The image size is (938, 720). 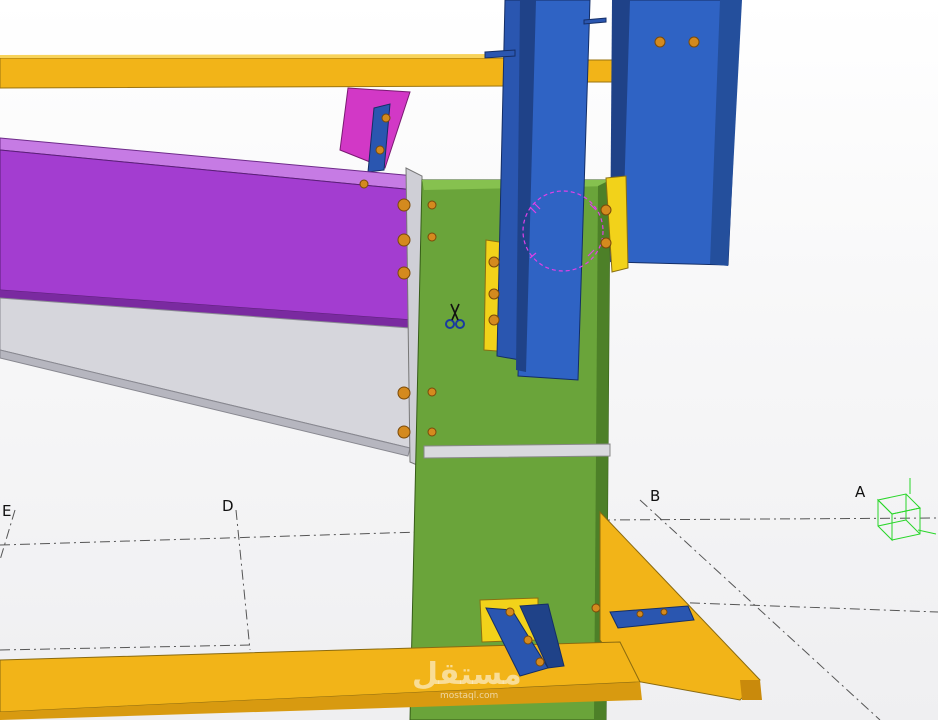 I want to click on blue-brace-right, so click(x=673, y=136).